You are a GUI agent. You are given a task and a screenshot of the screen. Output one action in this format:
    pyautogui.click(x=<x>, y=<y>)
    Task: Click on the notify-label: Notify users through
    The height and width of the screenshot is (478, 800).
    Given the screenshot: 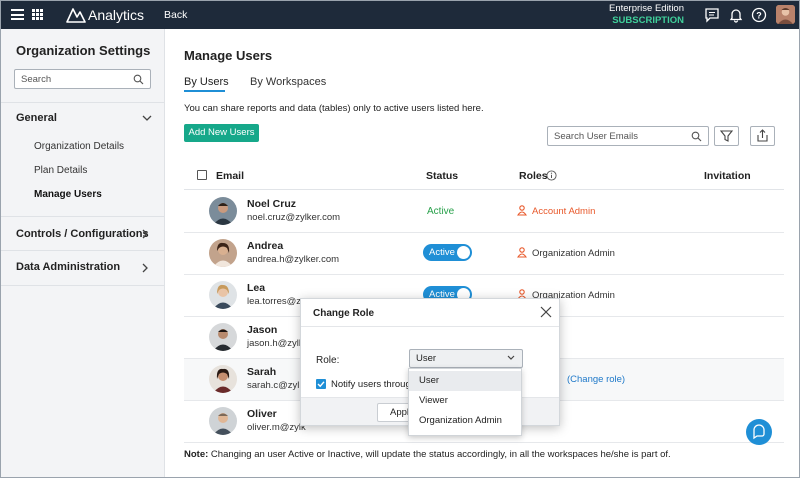 What is the action you would take?
    pyautogui.click(x=370, y=384)
    